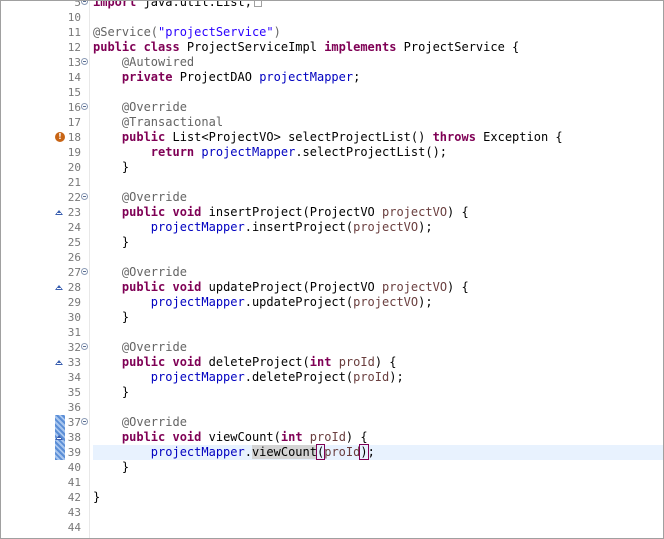 The height and width of the screenshot is (539, 664). I want to click on code-text: public void viewCount(int proId) {, so click(230, 437).